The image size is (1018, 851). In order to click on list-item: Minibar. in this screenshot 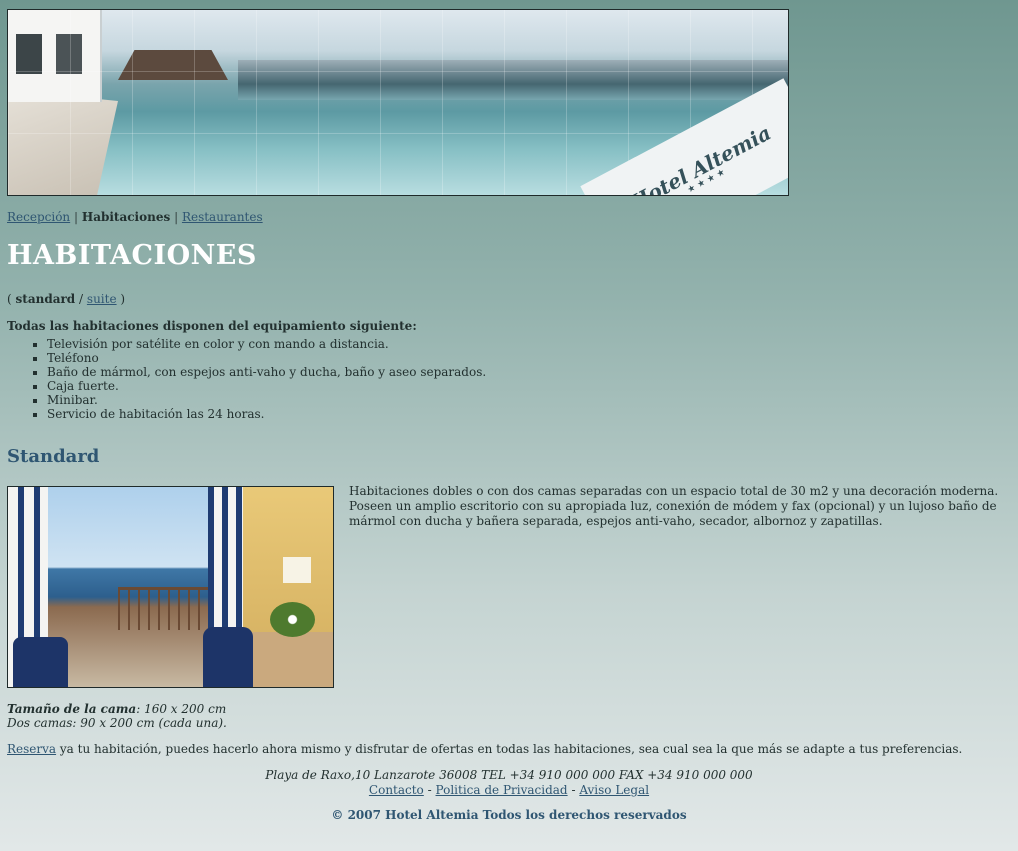, I will do `click(266, 400)`.